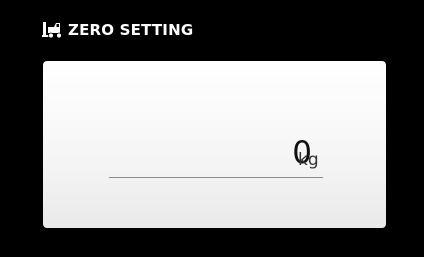 The image size is (424, 257). Describe the element at coordinates (308, 160) in the screenshot. I see `weight-unit: kg` at that location.